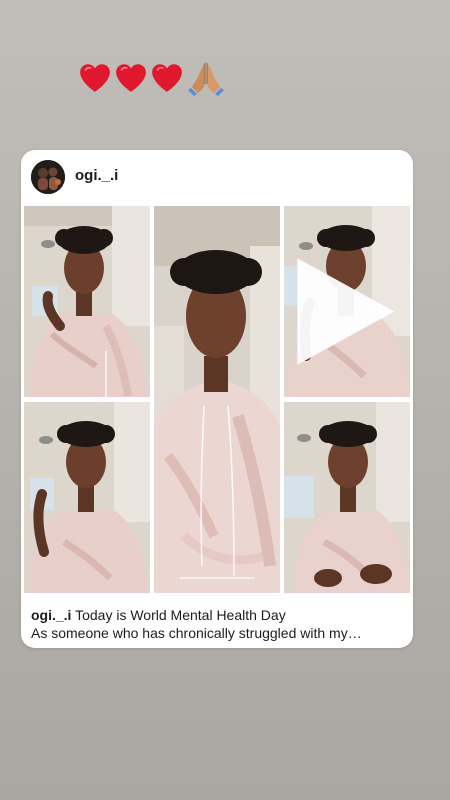  I want to click on caption-username: ogi._.i, so click(51, 615).